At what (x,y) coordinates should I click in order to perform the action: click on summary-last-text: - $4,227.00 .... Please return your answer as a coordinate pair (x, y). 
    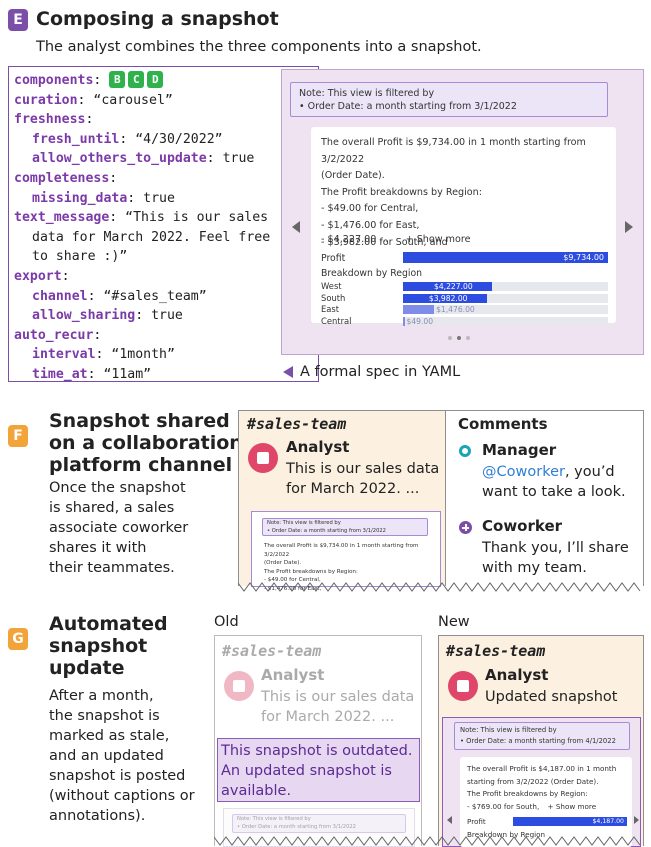
    Looking at the image, I should click on (355, 239).